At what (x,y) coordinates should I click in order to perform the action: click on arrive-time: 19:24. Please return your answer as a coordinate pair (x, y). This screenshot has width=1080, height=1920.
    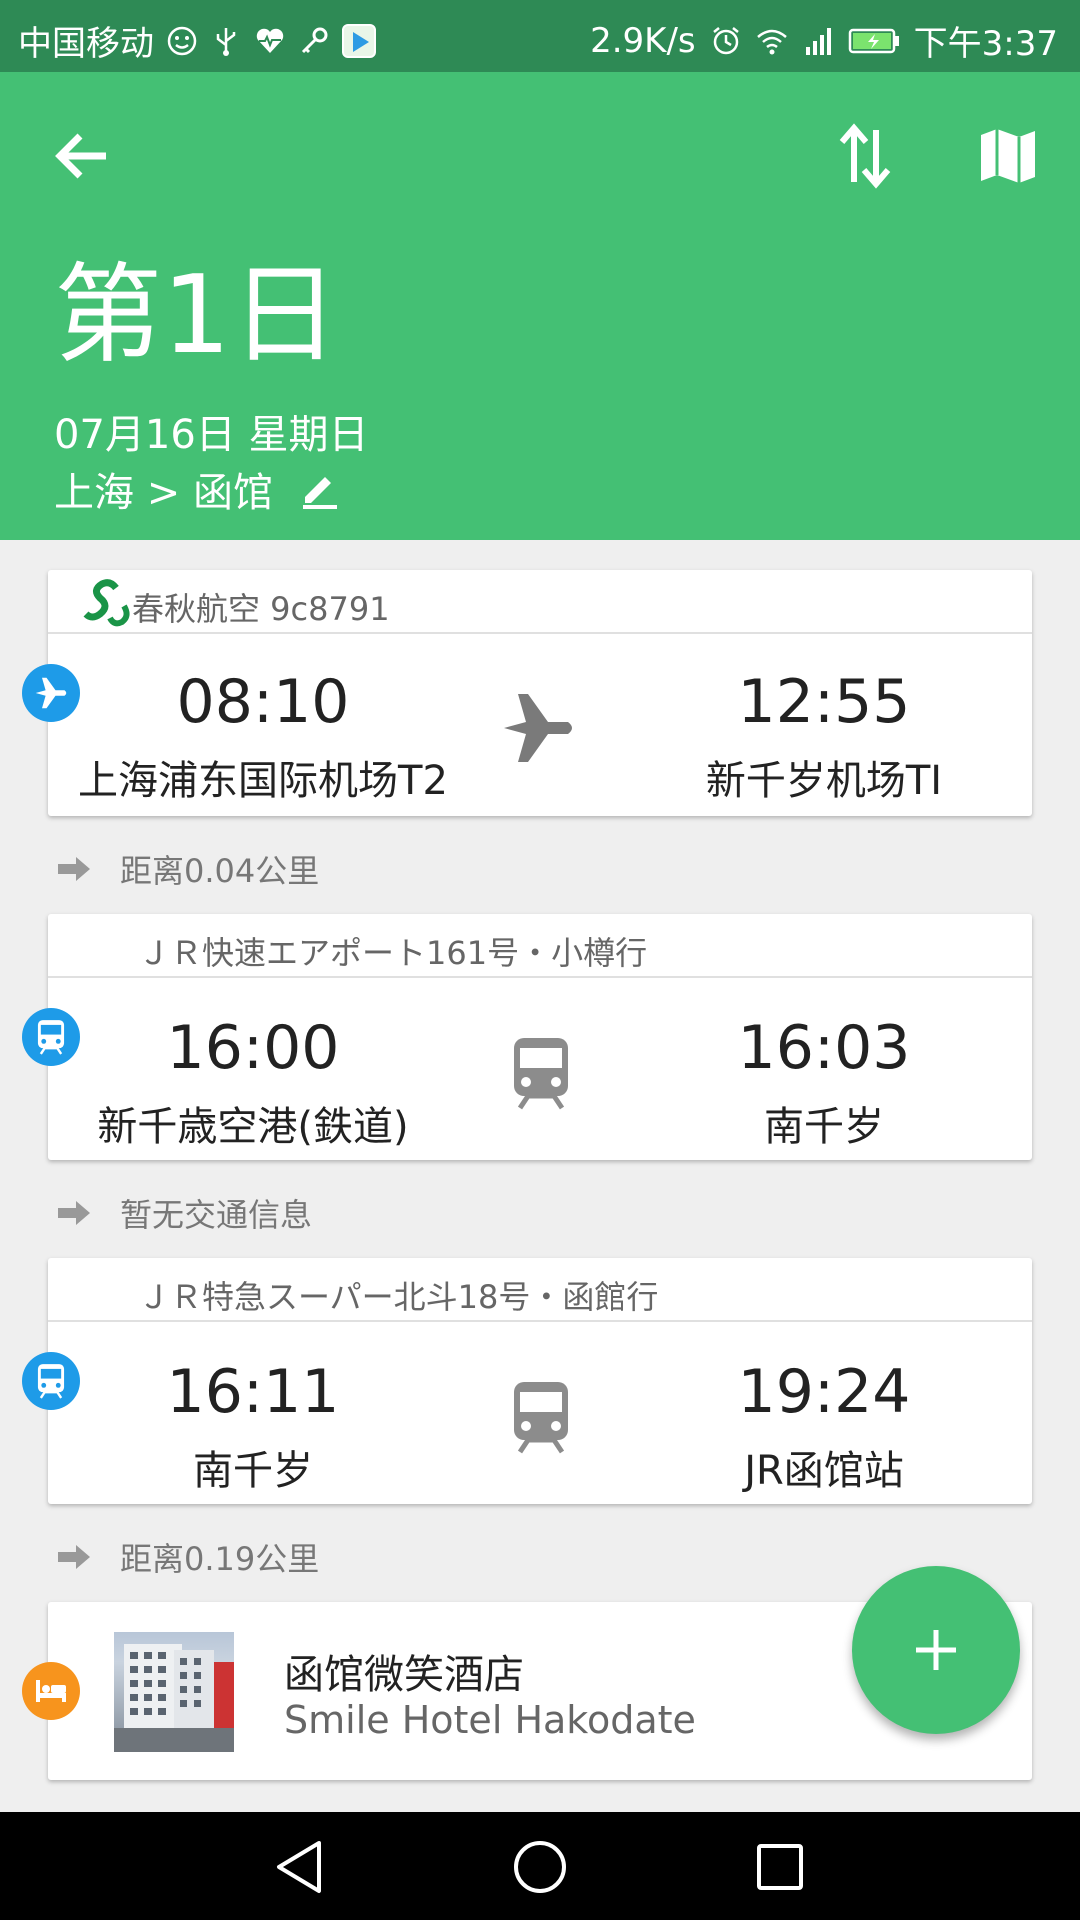
    Looking at the image, I should click on (824, 1392).